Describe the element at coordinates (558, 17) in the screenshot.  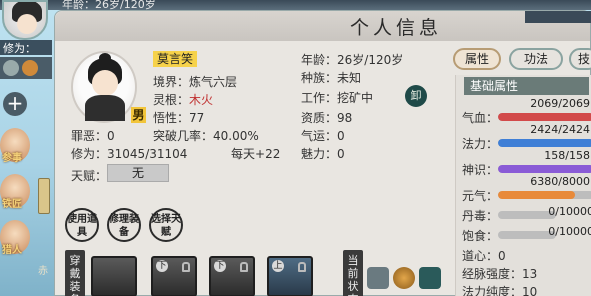
I see `header-corner` at that location.